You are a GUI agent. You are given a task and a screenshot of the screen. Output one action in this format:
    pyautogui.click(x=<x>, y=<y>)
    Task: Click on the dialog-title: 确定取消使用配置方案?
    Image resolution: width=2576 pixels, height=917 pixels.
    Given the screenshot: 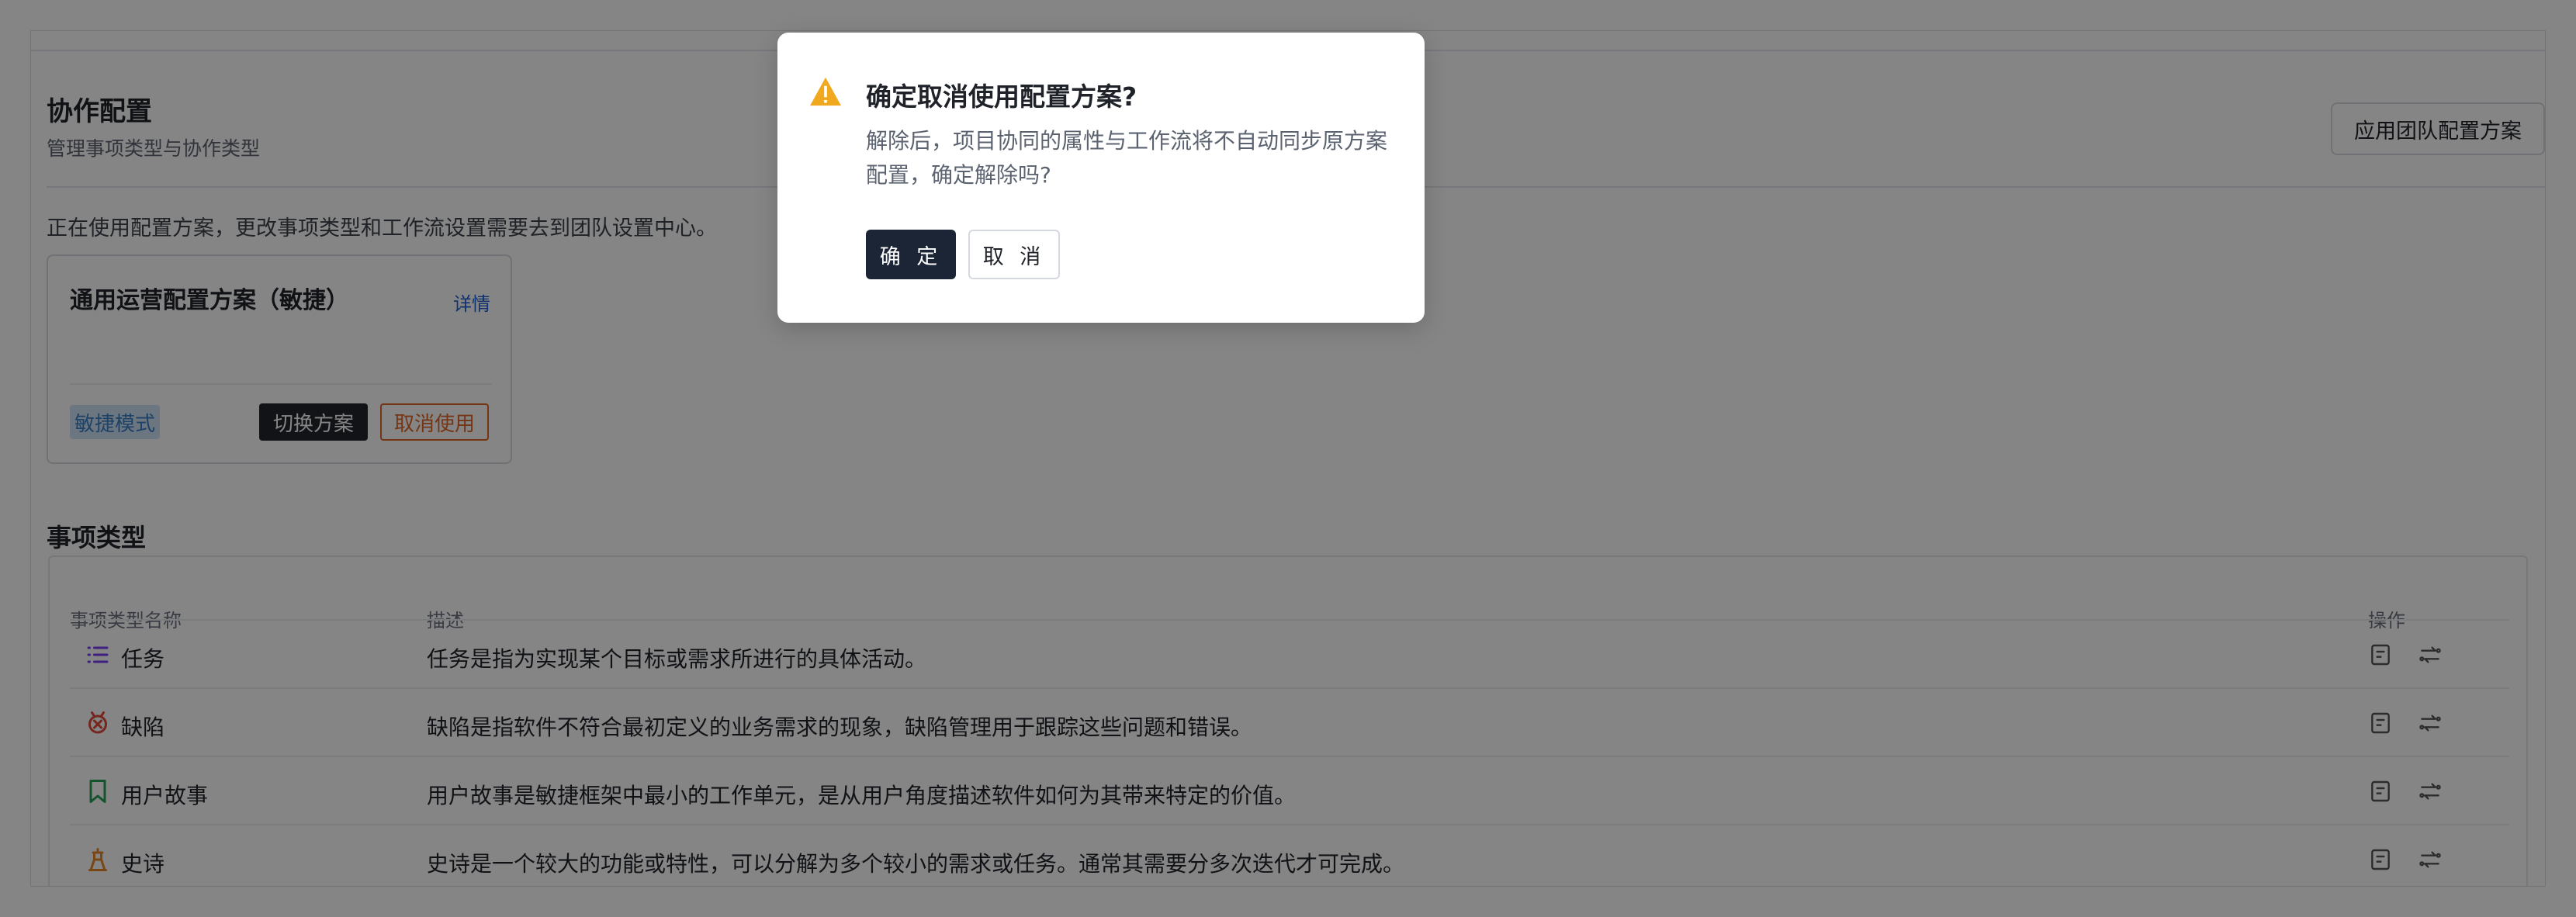 What is the action you would take?
    pyautogui.click(x=1001, y=96)
    